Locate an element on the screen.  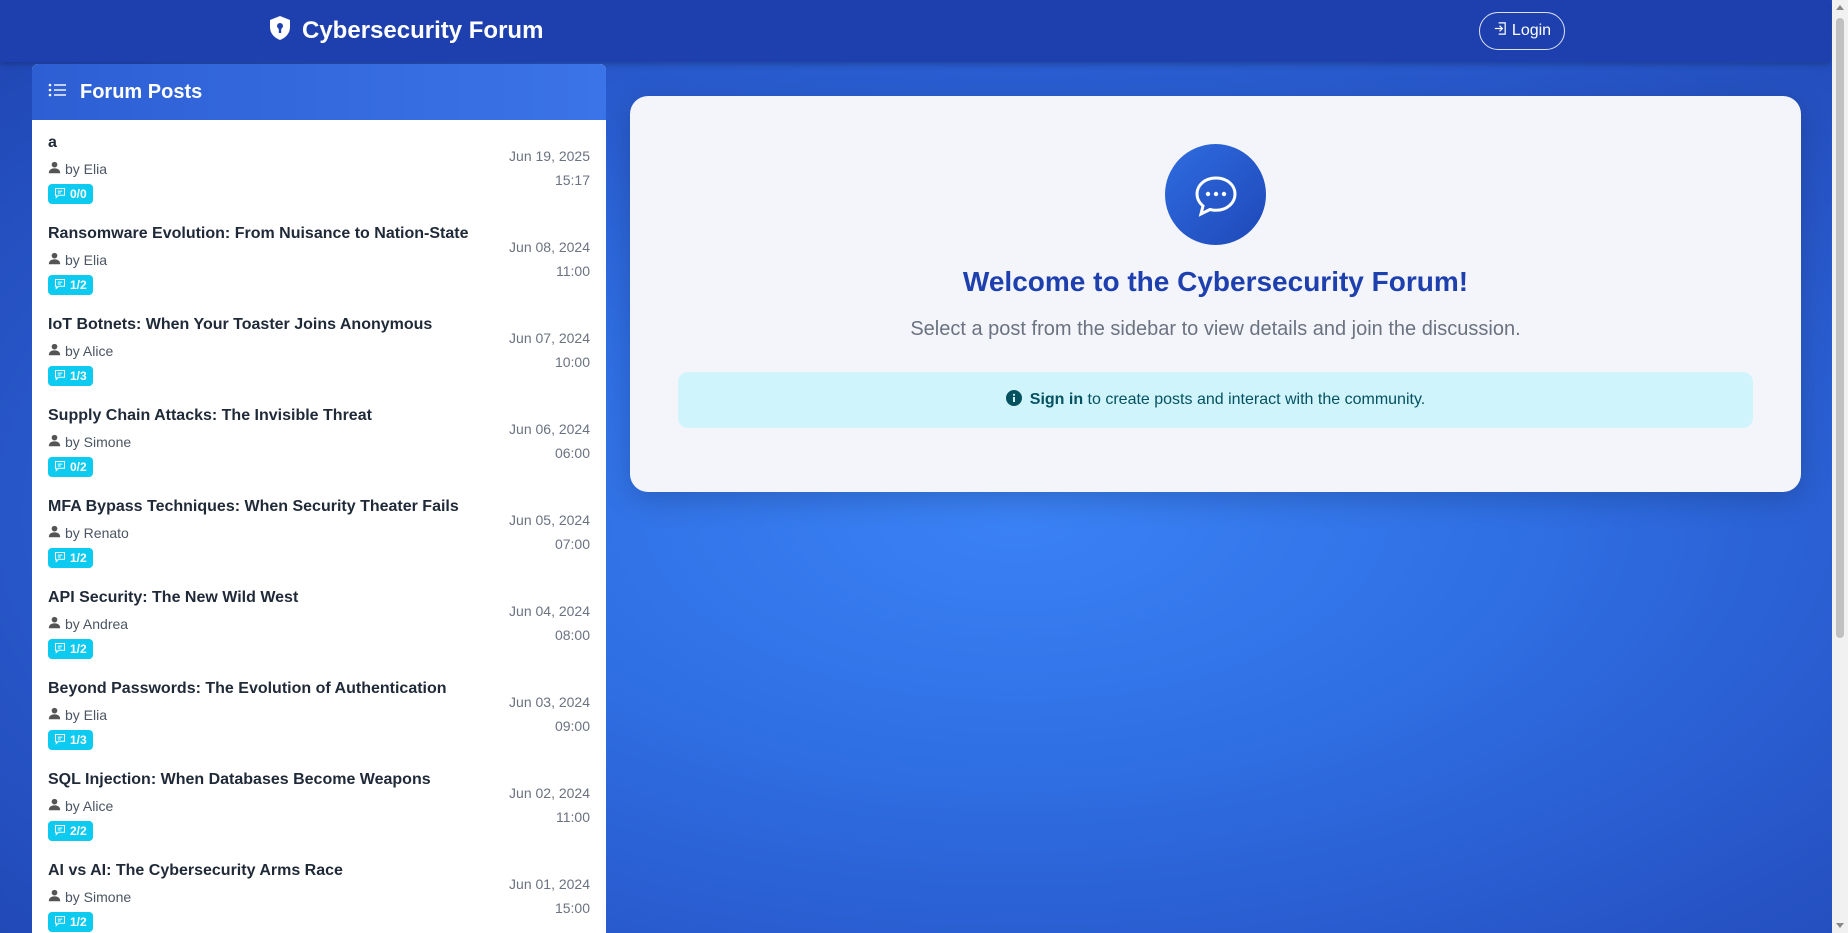
comment-count-badge: 0/2 is located at coordinates (70, 467).